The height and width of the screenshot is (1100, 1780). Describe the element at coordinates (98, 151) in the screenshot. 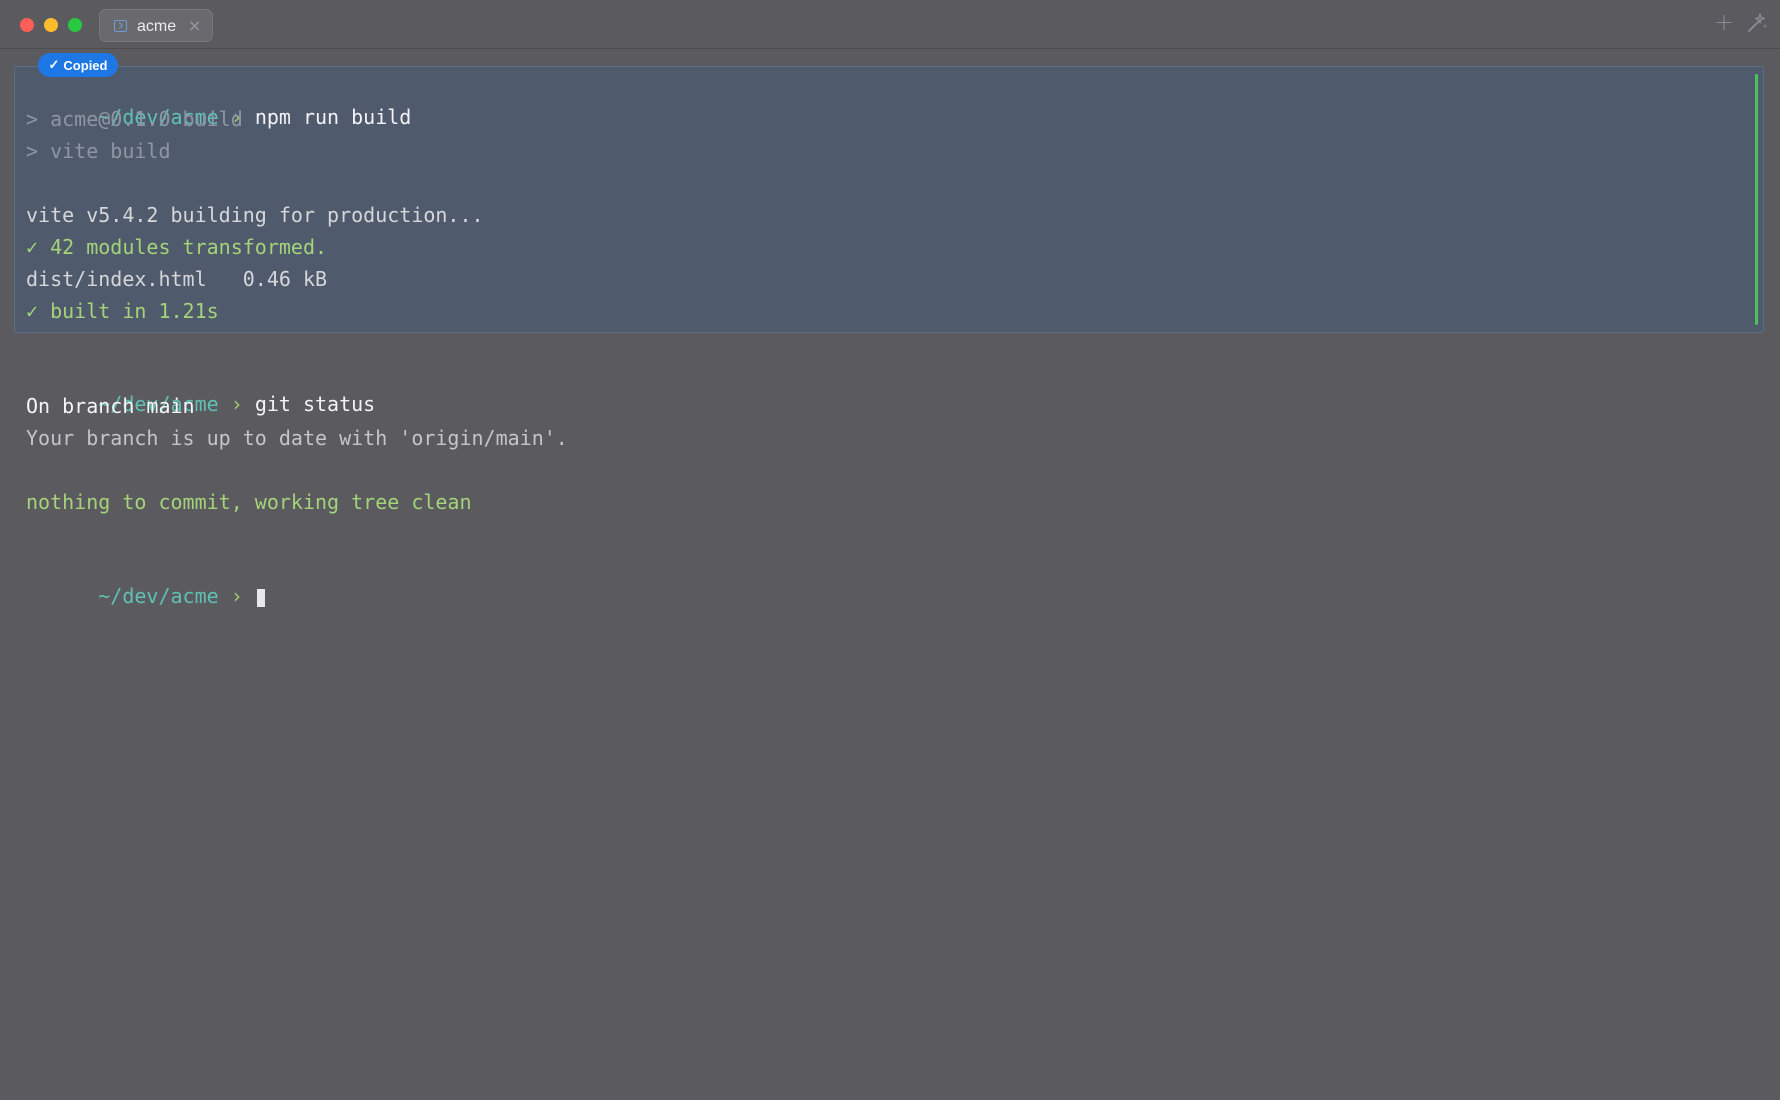

I see `output-line: > vite build` at that location.